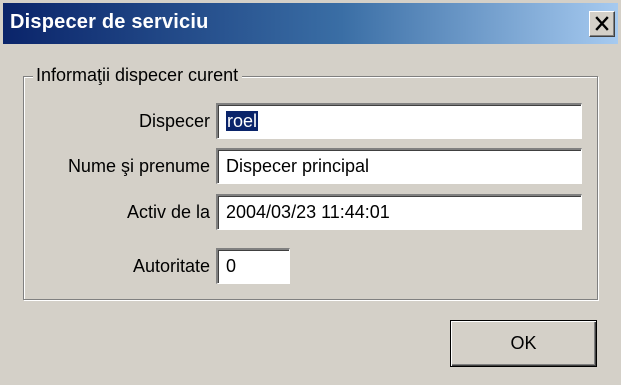 The width and height of the screenshot is (621, 385). What do you see at coordinates (399, 121) in the screenshot?
I see `dispatcher-input: roel` at bounding box center [399, 121].